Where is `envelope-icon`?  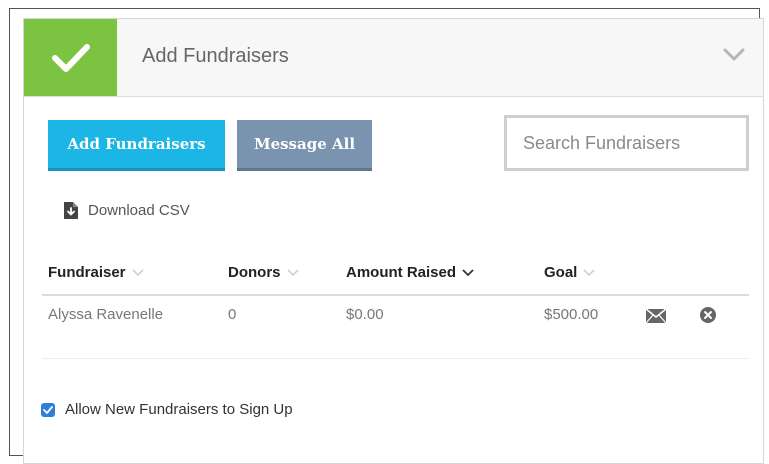 envelope-icon is located at coordinates (656, 316).